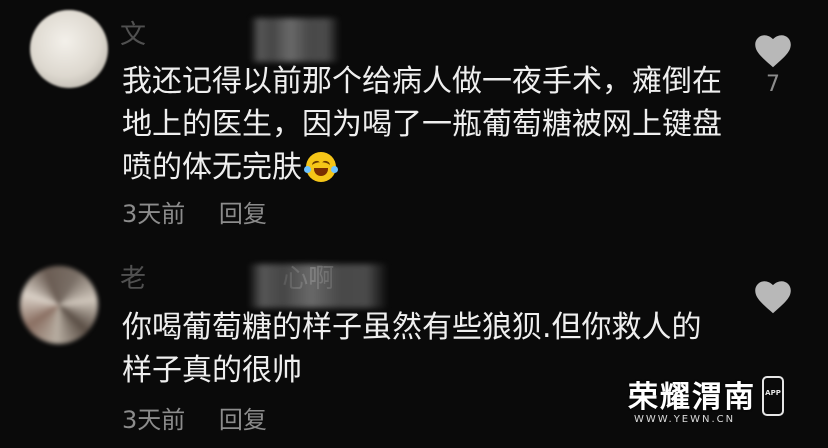 This screenshot has width=828, height=448. What do you see at coordinates (773, 393) in the screenshot?
I see `watermark-app-label: APP` at bounding box center [773, 393].